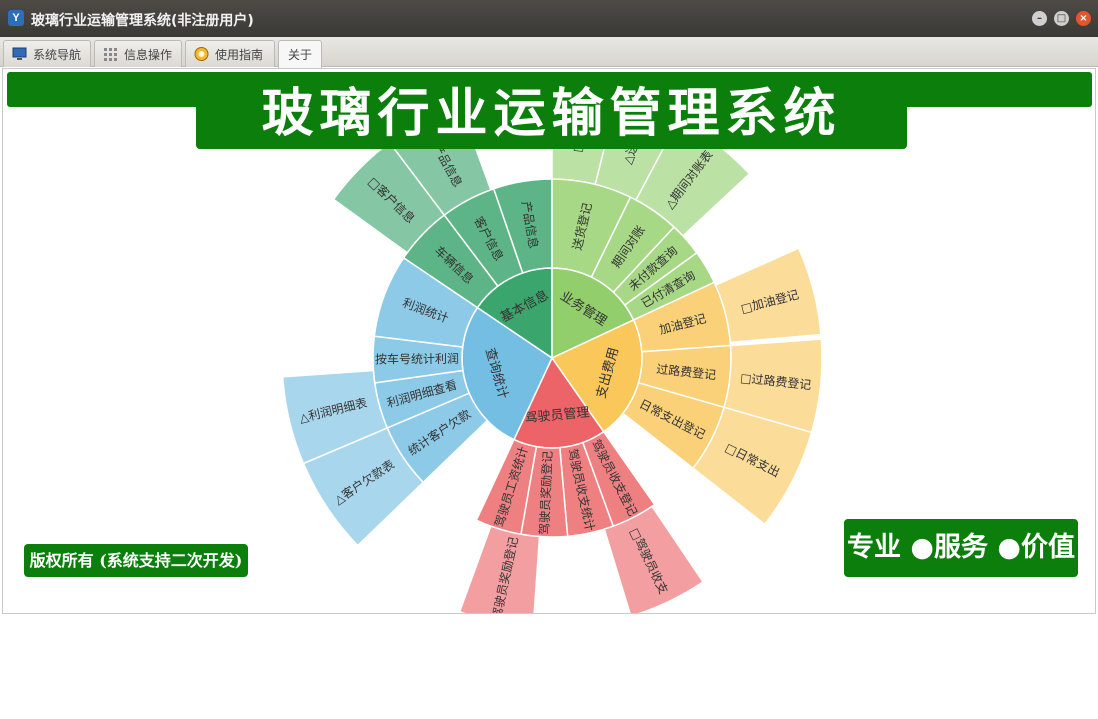 The width and height of the screenshot is (1098, 719). Describe the element at coordinates (1083, 18) in the screenshot. I see `close-button: ×` at that location.